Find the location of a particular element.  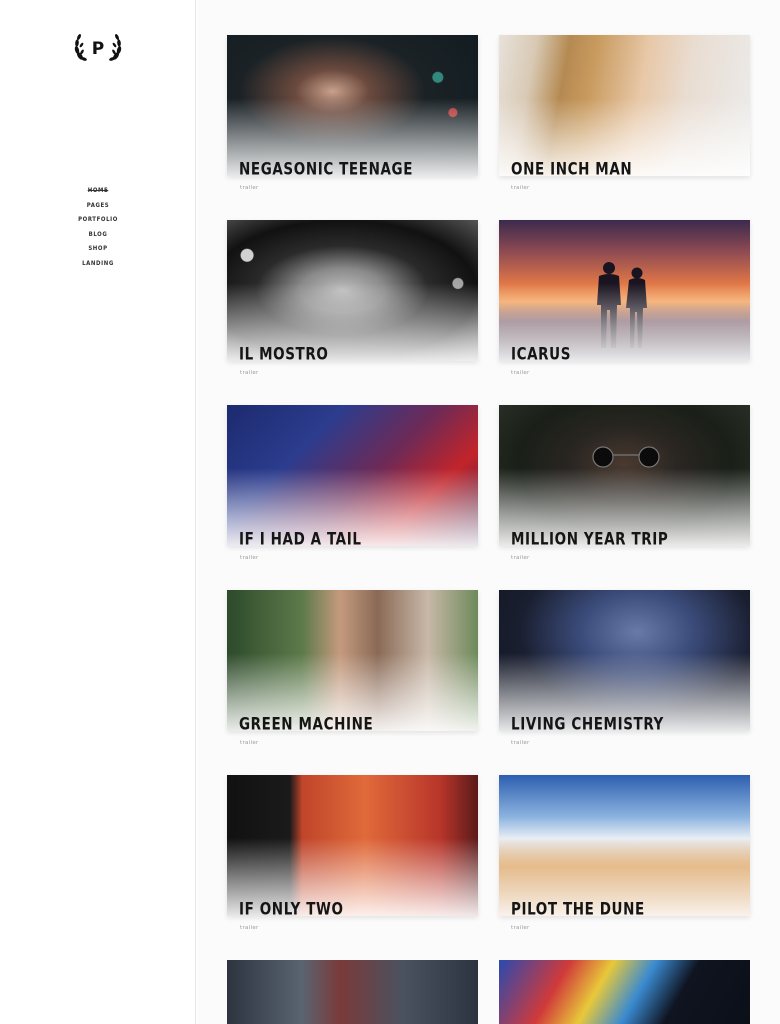

portfolio-title: LIVING CHEMISTRY is located at coordinates (587, 722).